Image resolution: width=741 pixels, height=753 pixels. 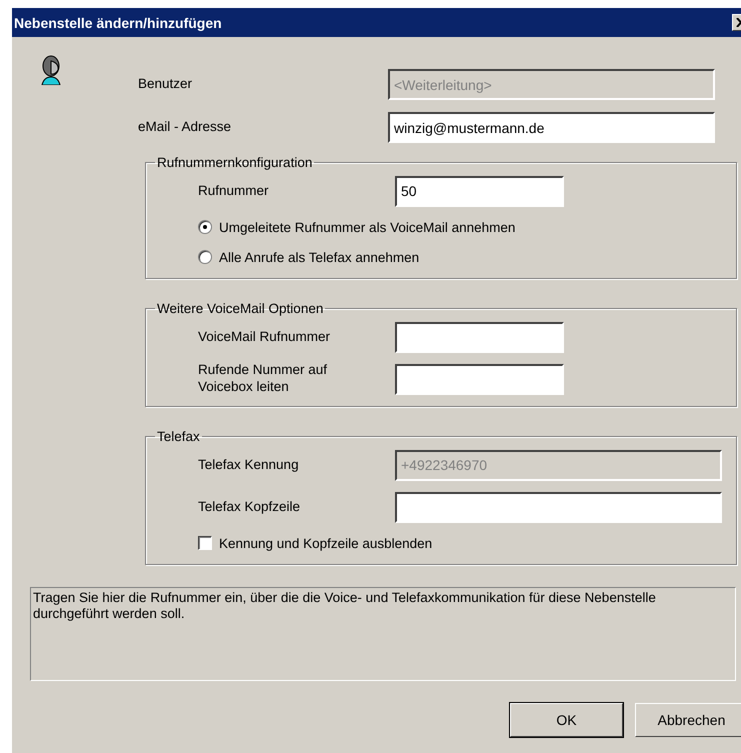 I want to click on person-icon, so click(x=51, y=70).